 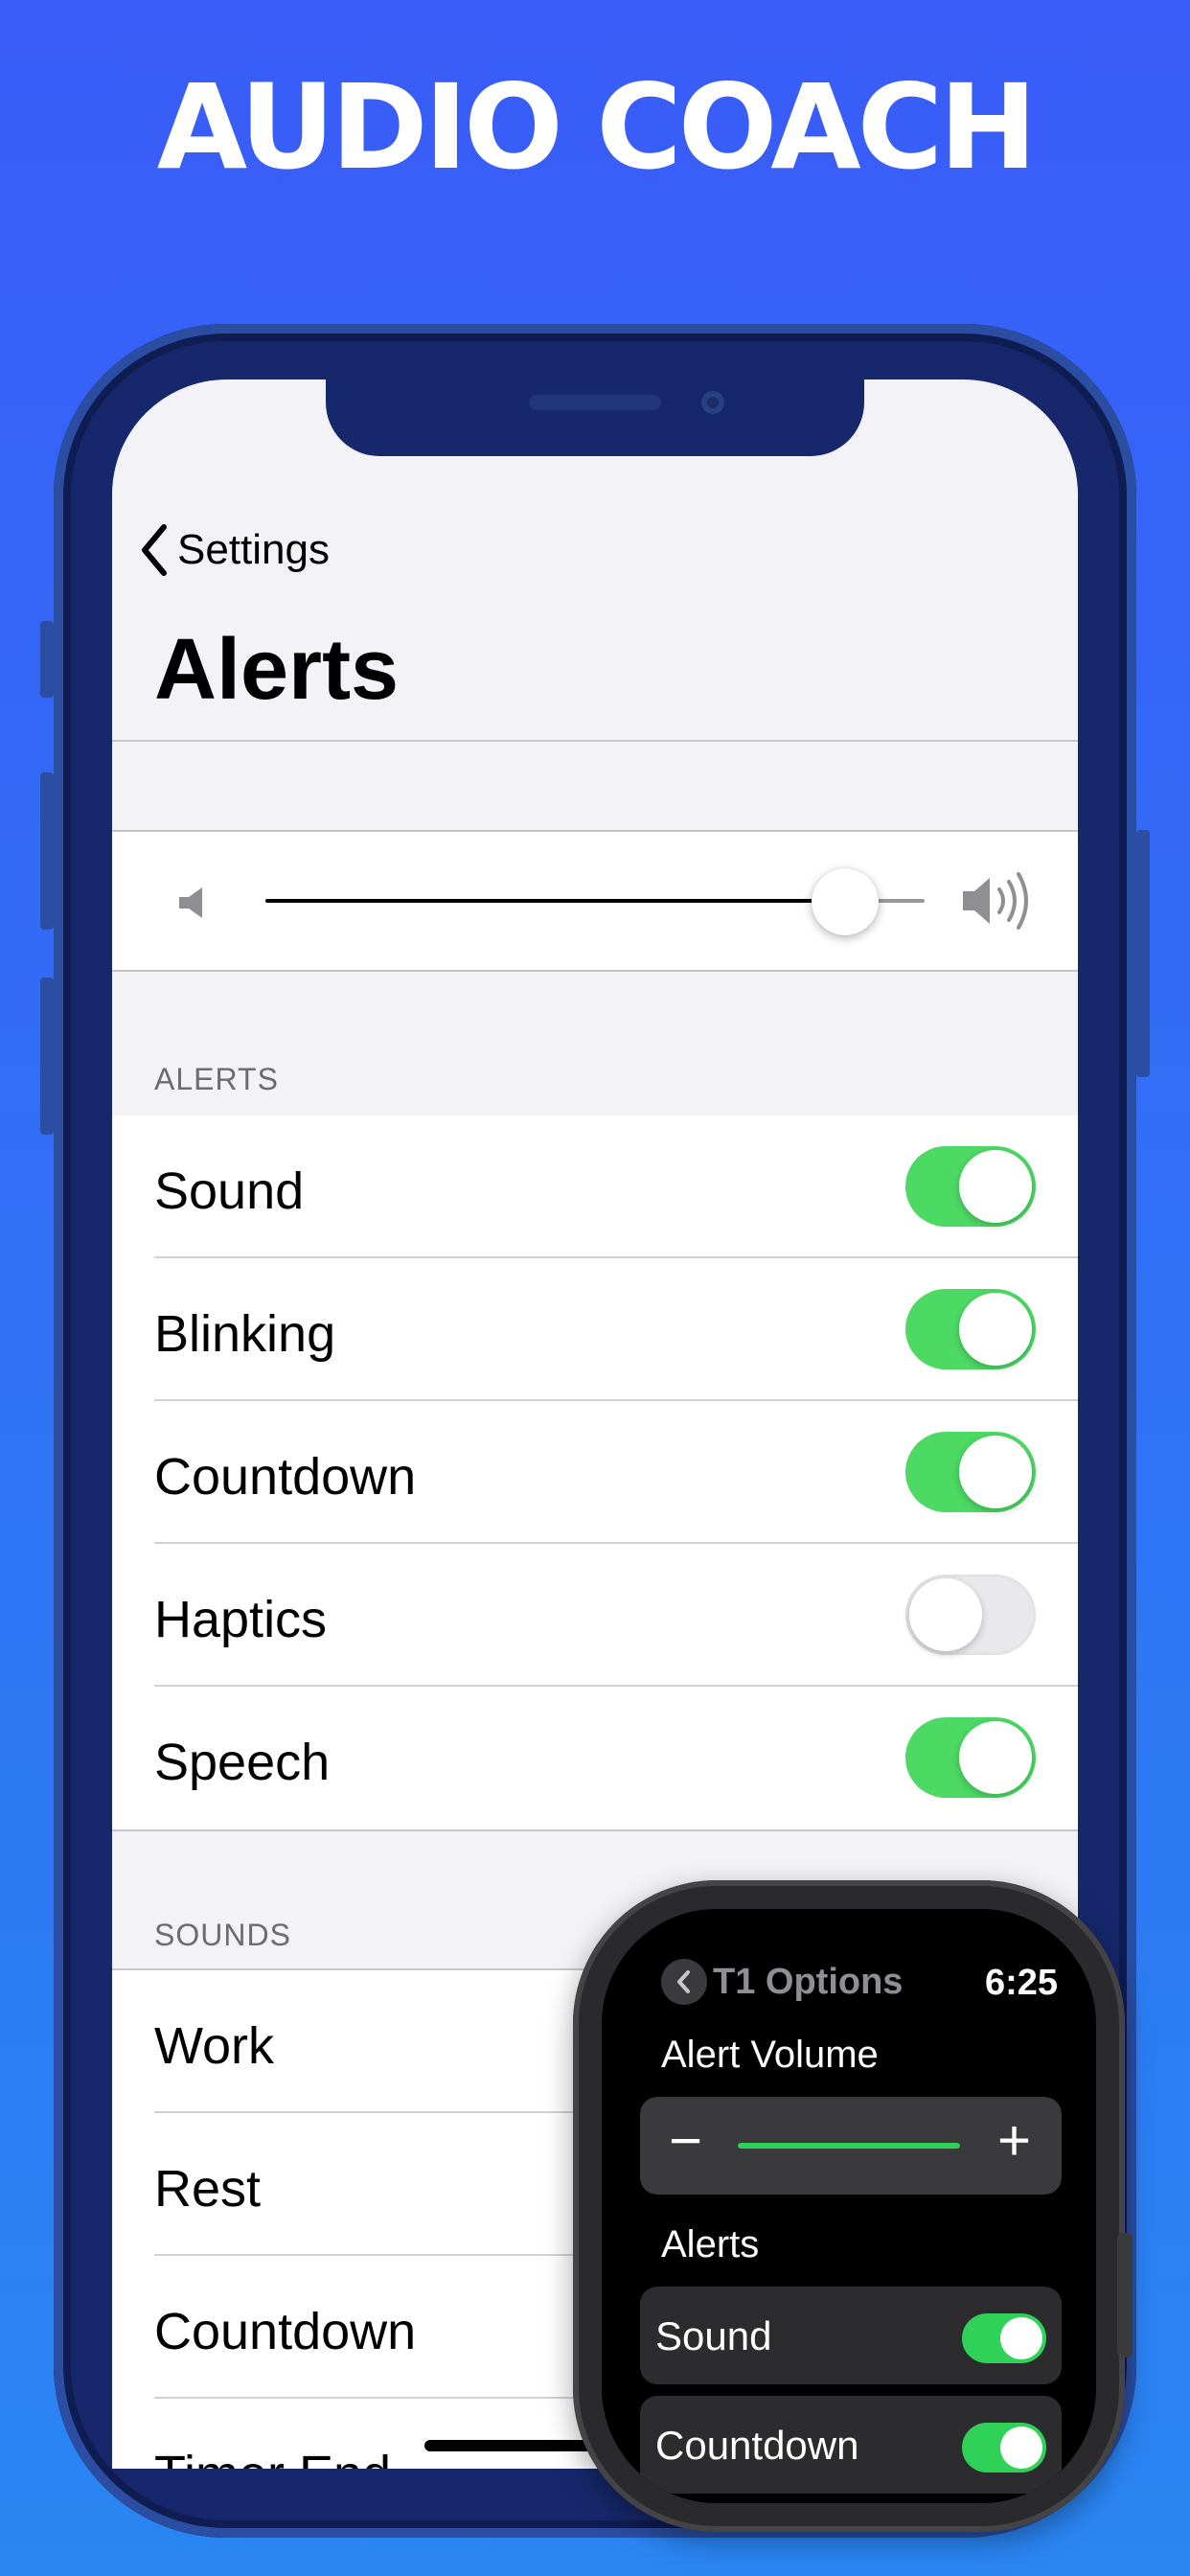 I want to click on alert-row-haptics: Haptics, so click(x=595, y=1615).